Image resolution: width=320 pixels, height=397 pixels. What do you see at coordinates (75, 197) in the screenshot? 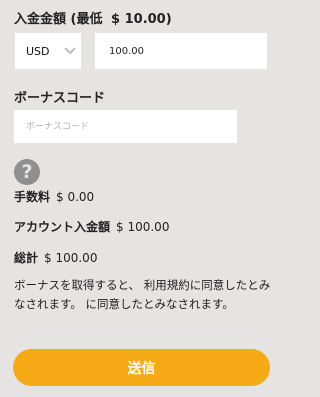
I see `fee-value: $ 0.00` at bounding box center [75, 197].